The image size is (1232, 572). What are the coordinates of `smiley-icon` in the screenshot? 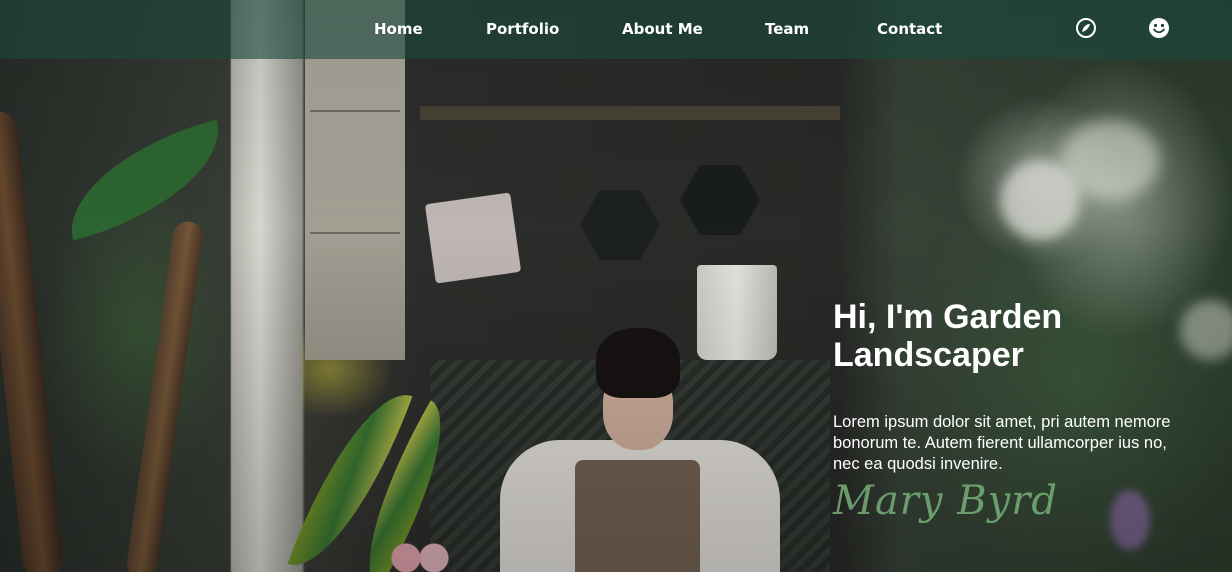 It's located at (1159, 28).